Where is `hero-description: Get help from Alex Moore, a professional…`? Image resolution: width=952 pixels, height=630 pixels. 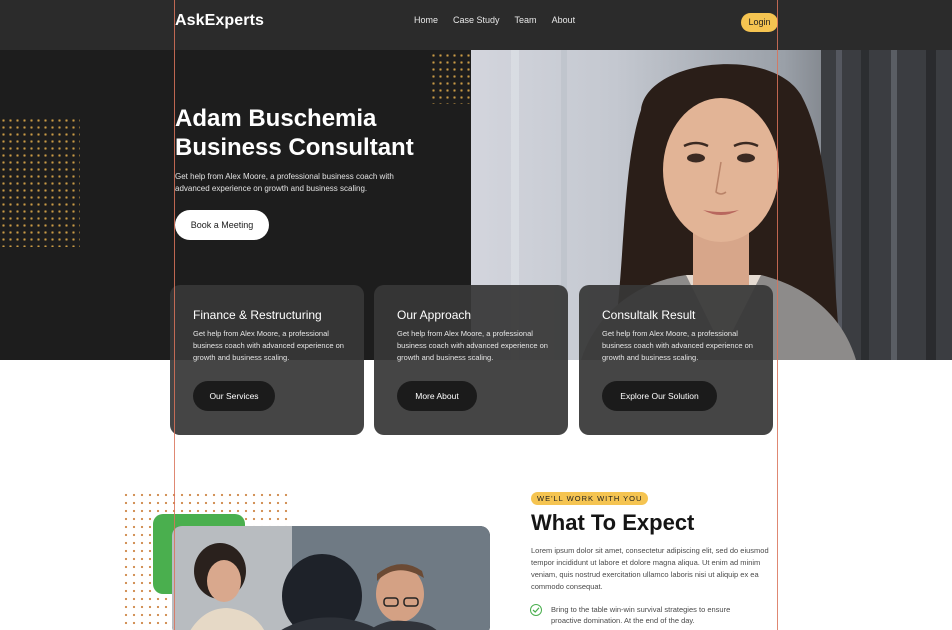
hero-description: Get help from Alex Moore, a professional… is located at coordinates (284, 182).